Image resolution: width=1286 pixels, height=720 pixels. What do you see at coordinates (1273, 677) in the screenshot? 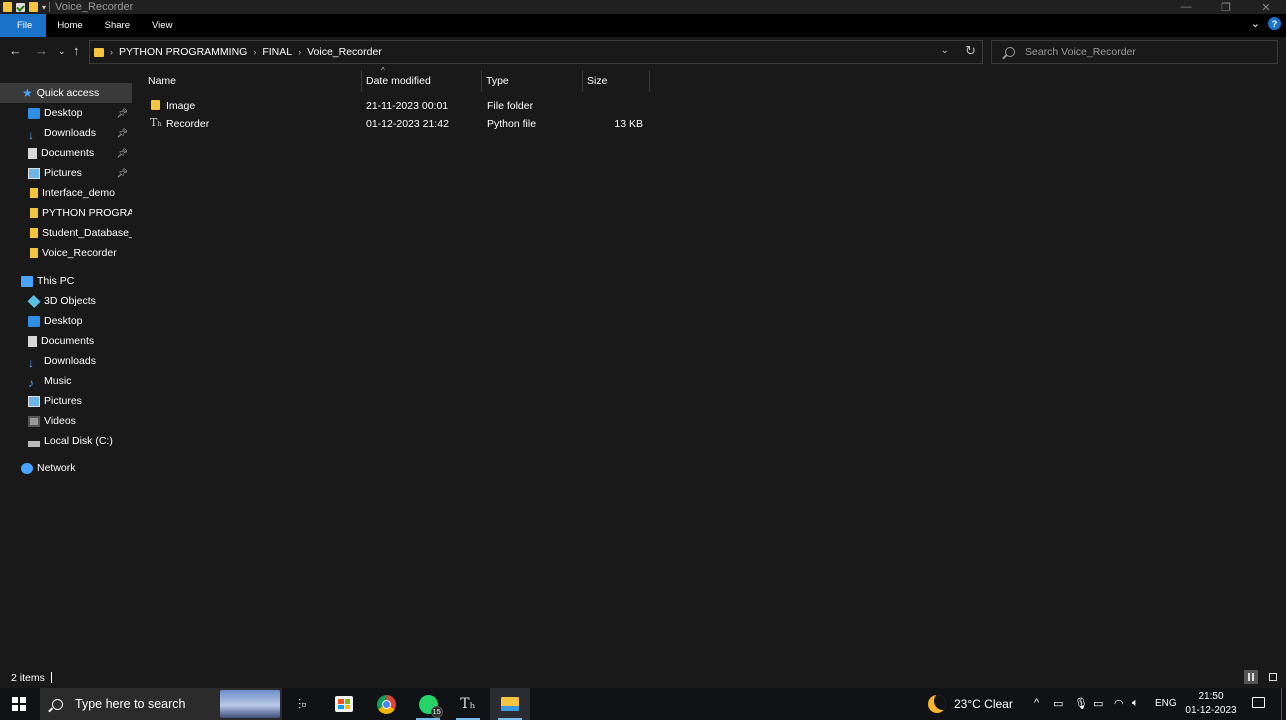
I see `large-icons-view-button` at bounding box center [1273, 677].